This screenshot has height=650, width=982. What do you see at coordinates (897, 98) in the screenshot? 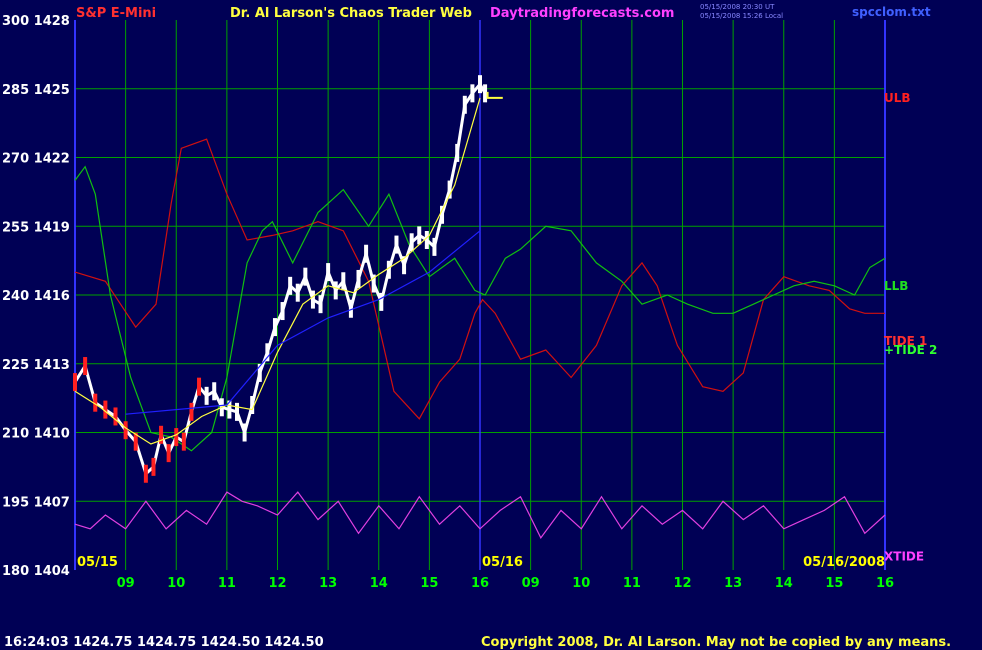
I see `series-label: ULB` at bounding box center [897, 98].